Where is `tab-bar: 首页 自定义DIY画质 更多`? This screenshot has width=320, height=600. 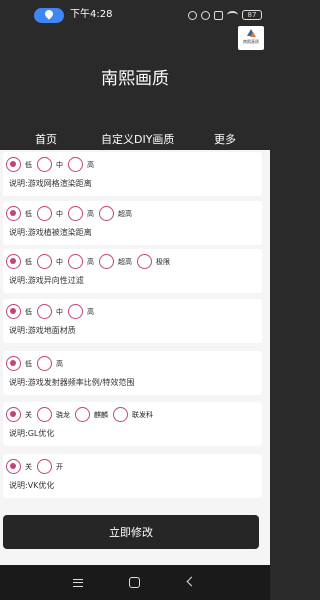 tab-bar: 首页 自定义DIY画质 更多 is located at coordinates (135, 140).